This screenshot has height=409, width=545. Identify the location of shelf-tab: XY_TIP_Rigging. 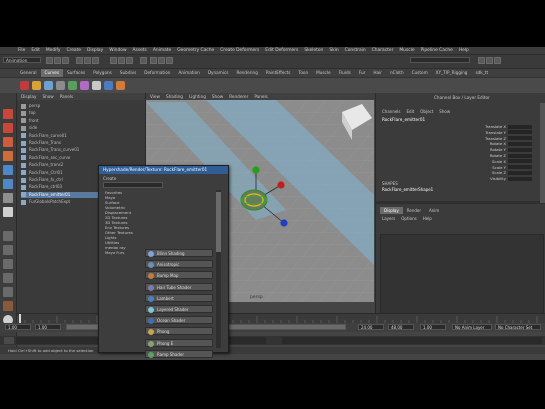
(452, 73).